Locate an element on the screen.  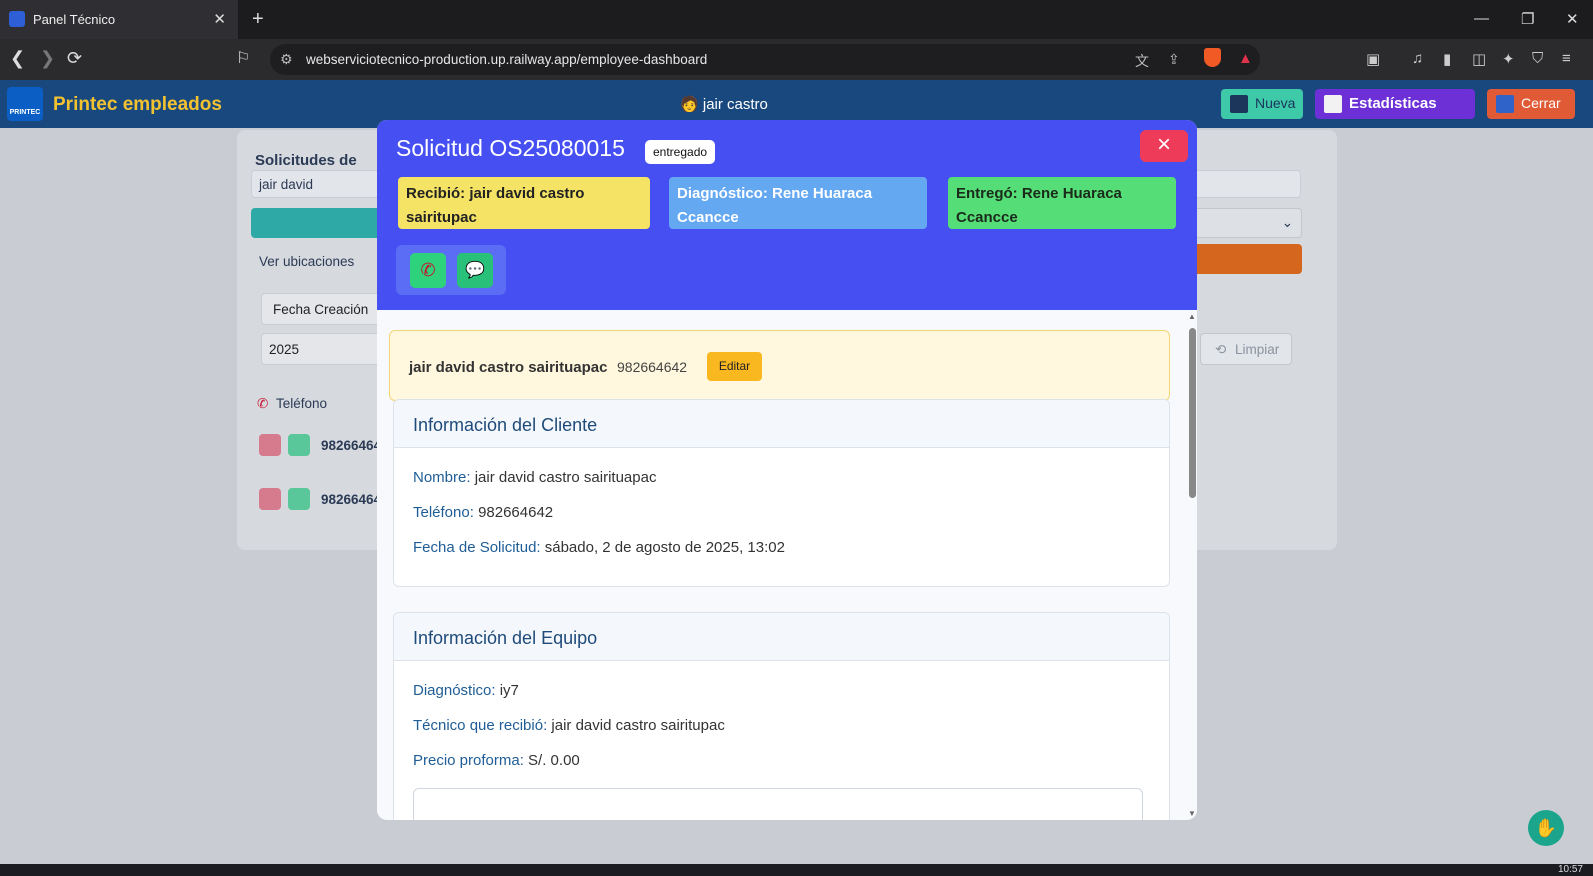
estadisticas-button: Estadísticas is located at coordinates (1395, 104).